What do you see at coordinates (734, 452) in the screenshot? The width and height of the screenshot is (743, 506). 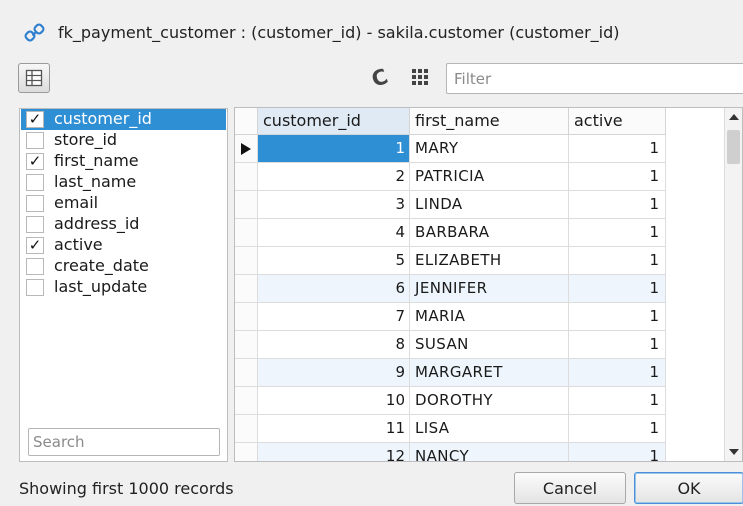 I see `scroll-down-arrow-icon` at bounding box center [734, 452].